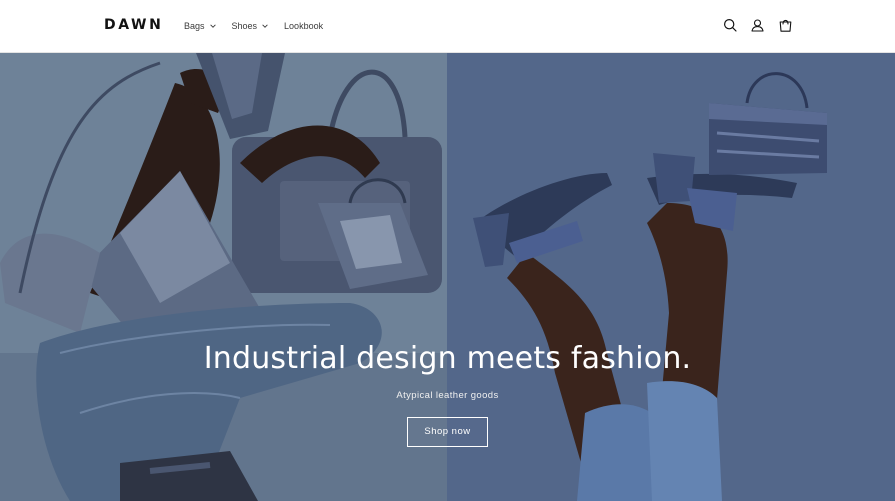  What do you see at coordinates (785, 25) in the screenshot?
I see `cart-icon` at bounding box center [785, 25].